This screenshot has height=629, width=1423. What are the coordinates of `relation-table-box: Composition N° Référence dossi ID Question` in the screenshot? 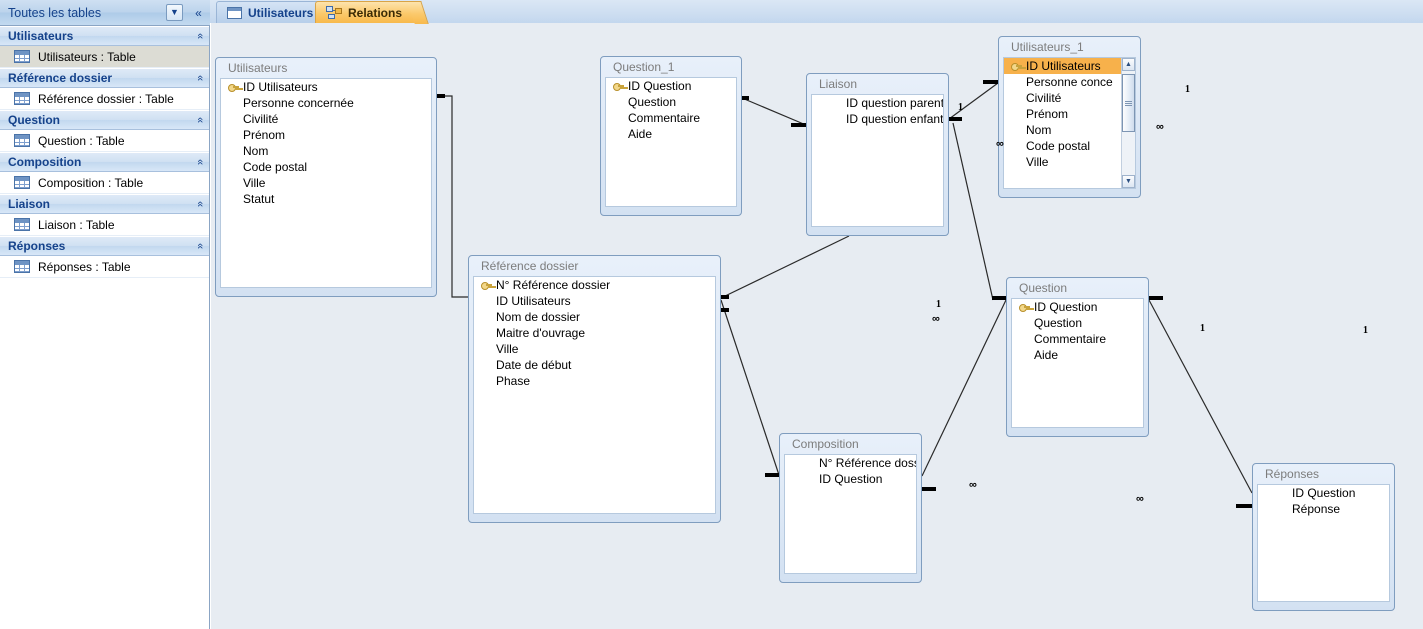 It's located at (850, 508).